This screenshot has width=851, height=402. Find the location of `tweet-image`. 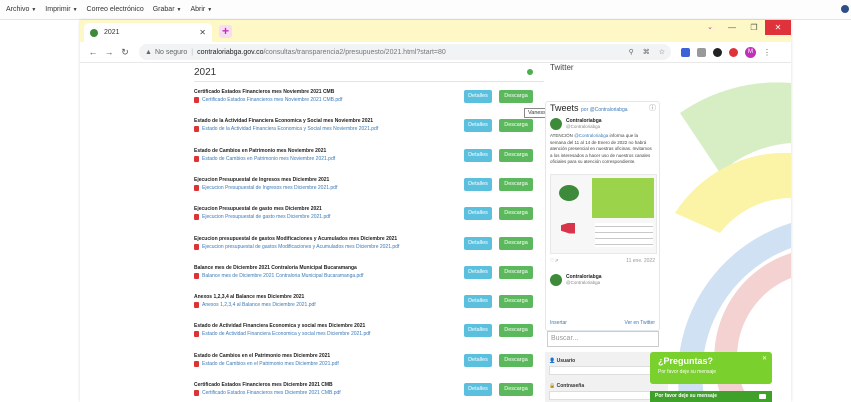

tweet-image is located at coordinates (603, 213).